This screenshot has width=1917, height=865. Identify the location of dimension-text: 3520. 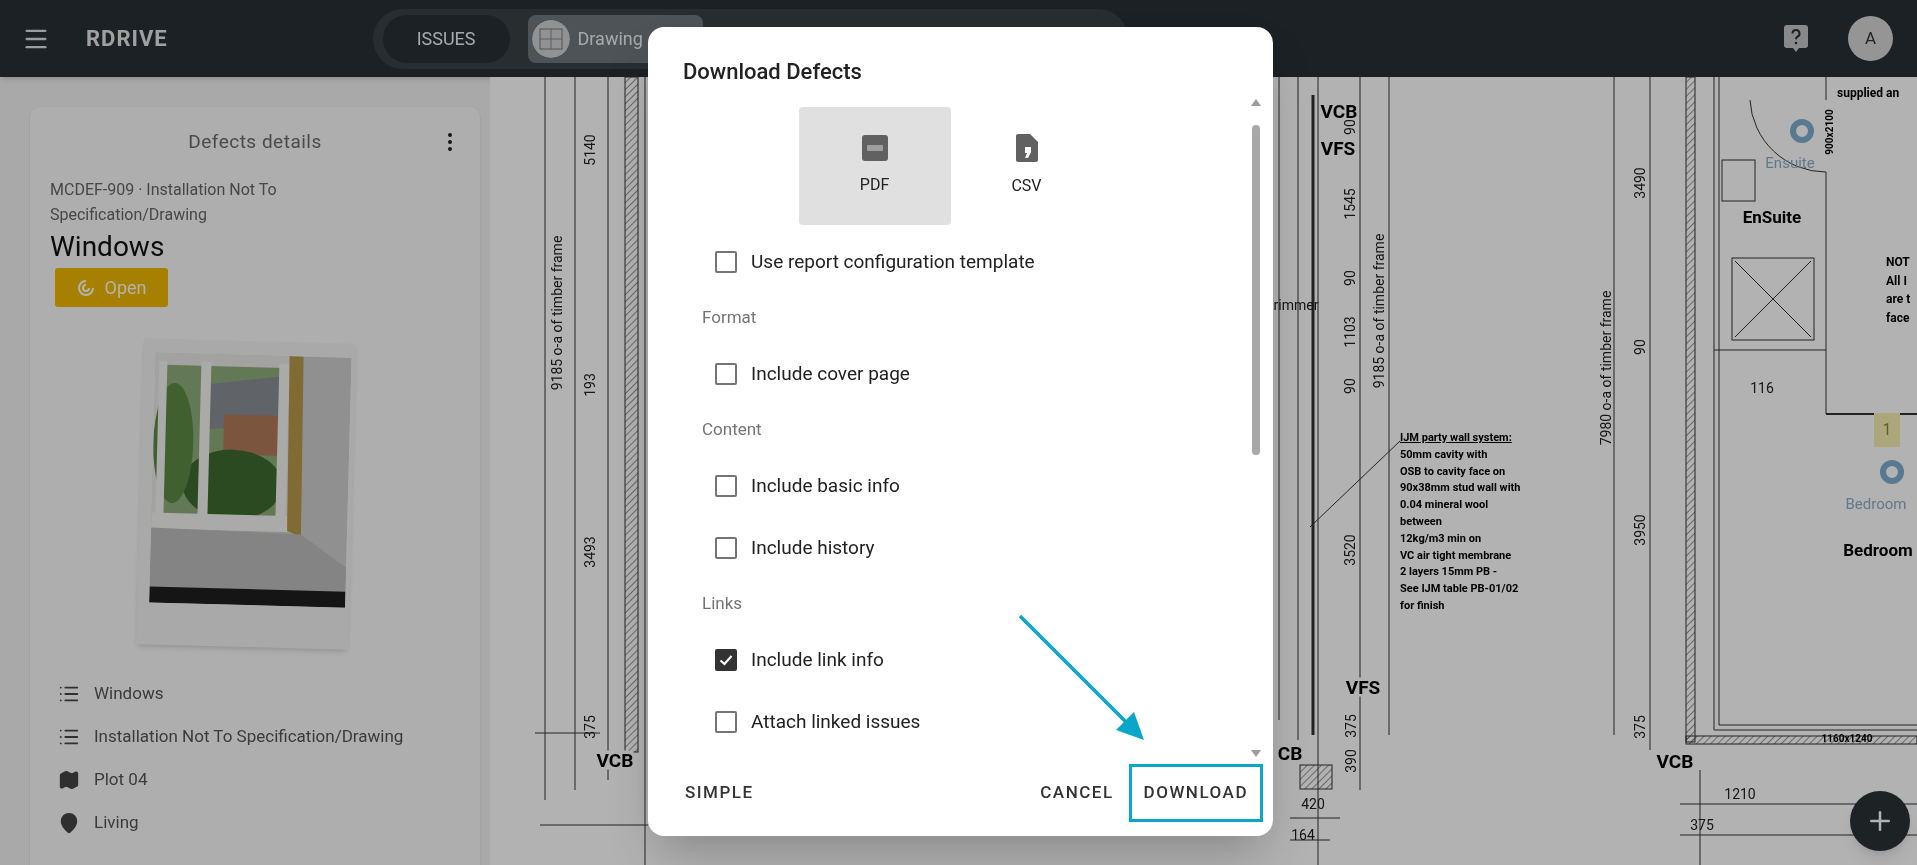
(1350, 550).